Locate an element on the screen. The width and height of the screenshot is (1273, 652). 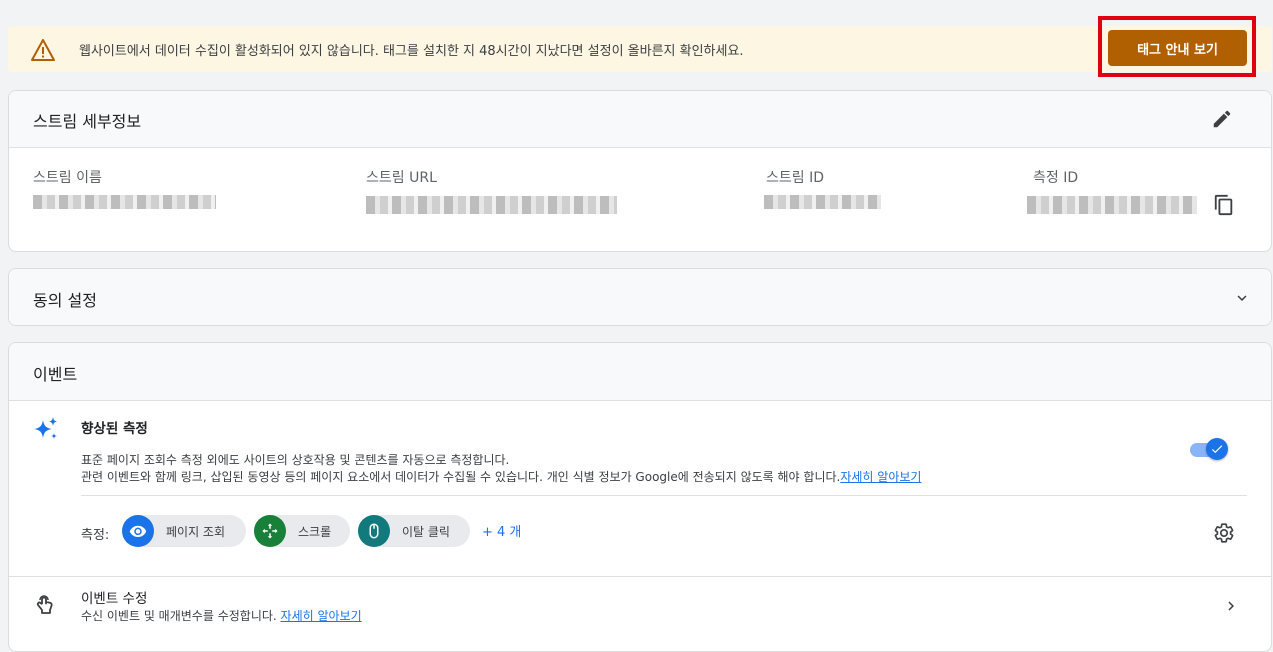
stream-url-label: 스트림 URL is located at coordinates (401, 178).